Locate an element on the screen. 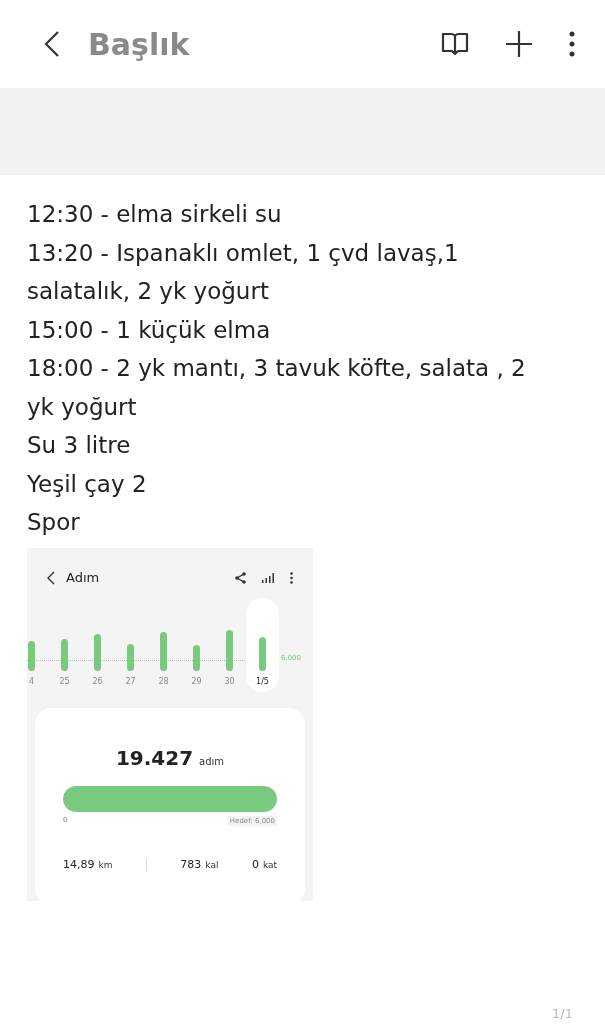  selected-day-highlight: 1/5 is located at coordinates (262, 644).